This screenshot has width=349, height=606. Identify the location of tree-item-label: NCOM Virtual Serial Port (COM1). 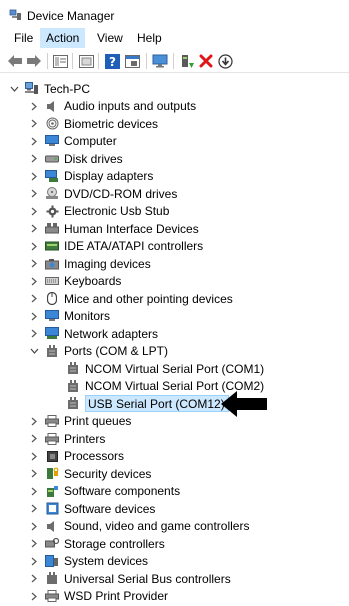
(175, 368).